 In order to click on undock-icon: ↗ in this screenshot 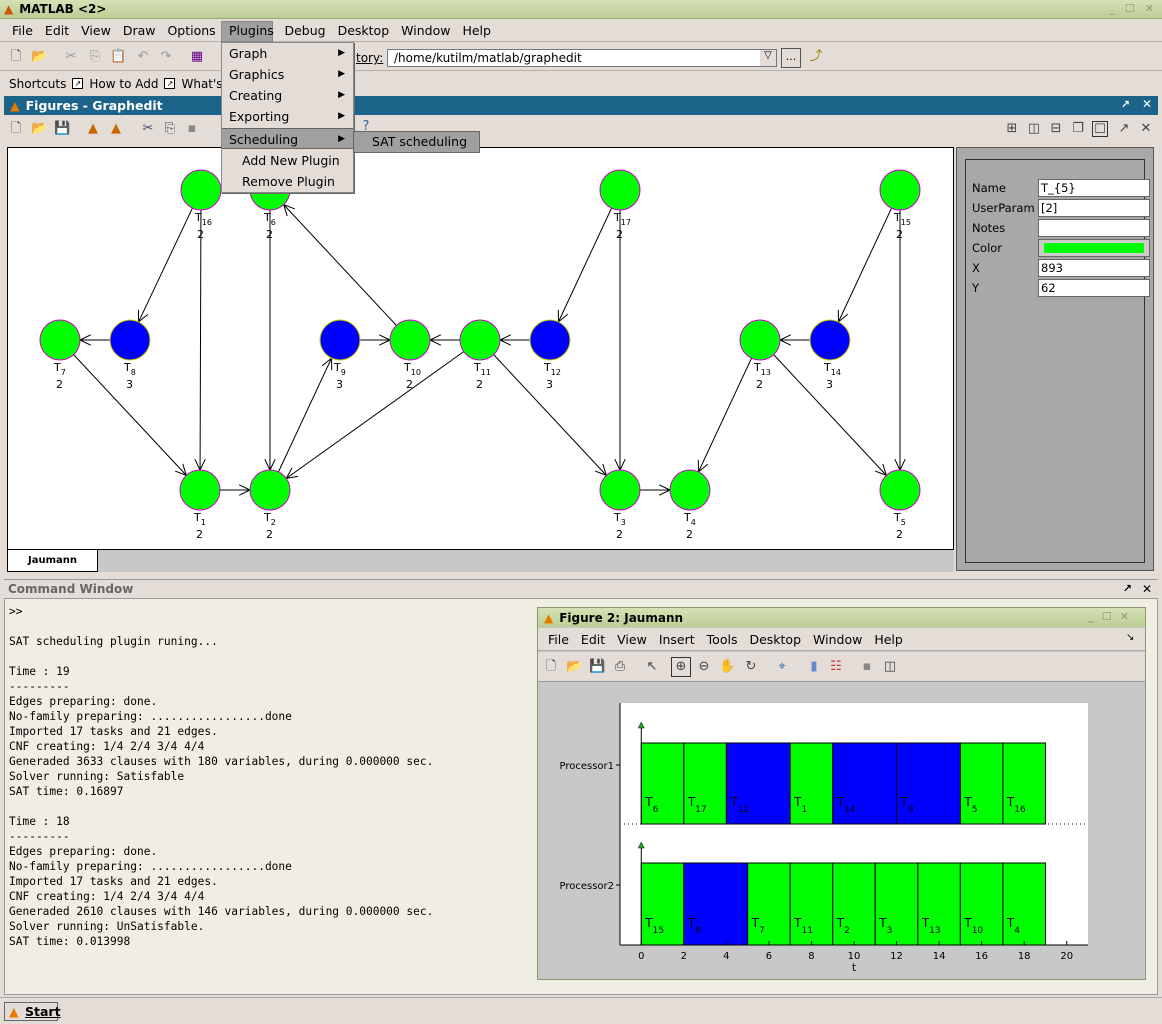, I will do `click(1127, 589)`.